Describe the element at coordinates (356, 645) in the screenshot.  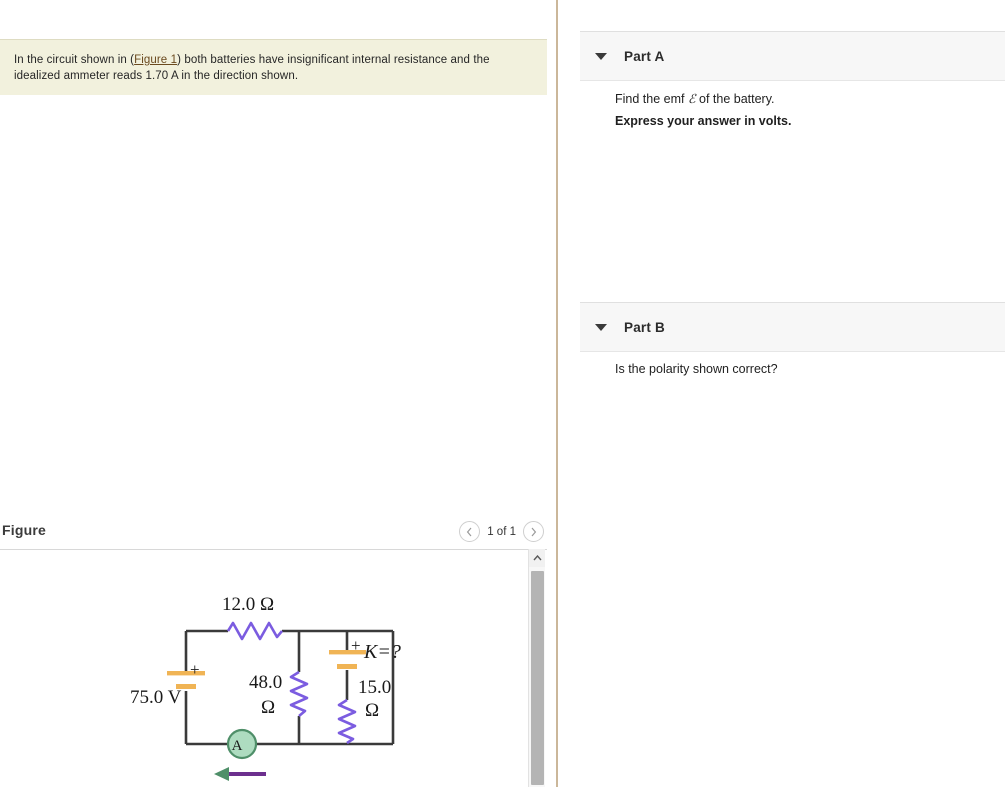
I see `label-plus-right-battery: +` at that location.